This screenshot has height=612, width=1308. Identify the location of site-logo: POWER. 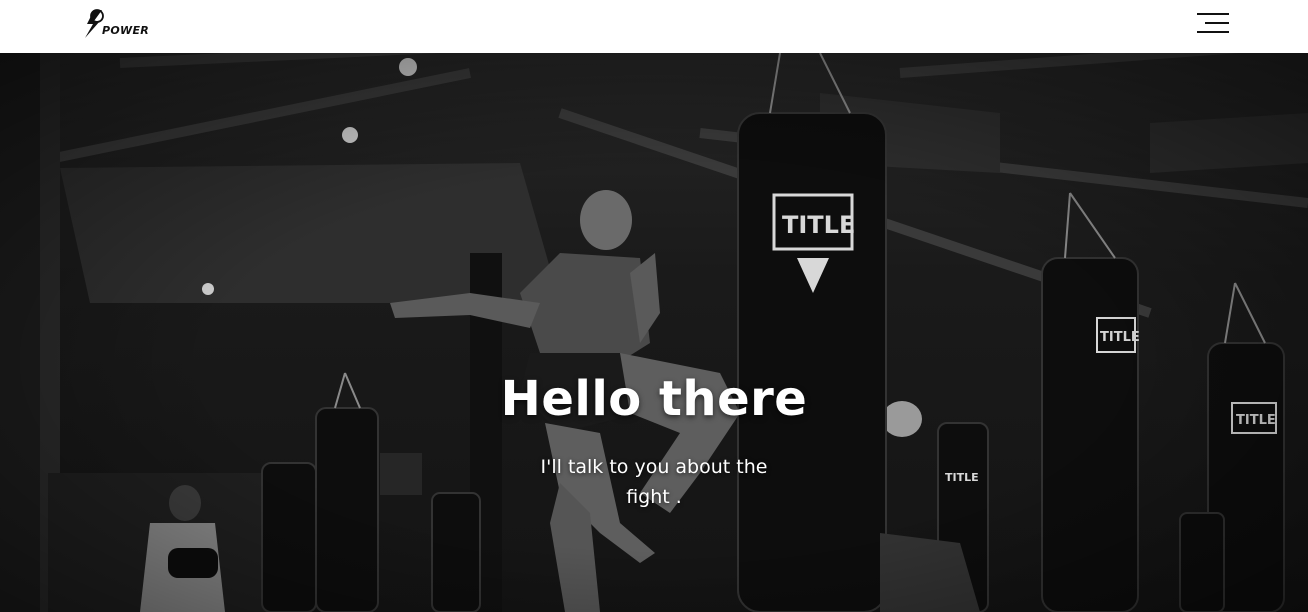
(125, 24).